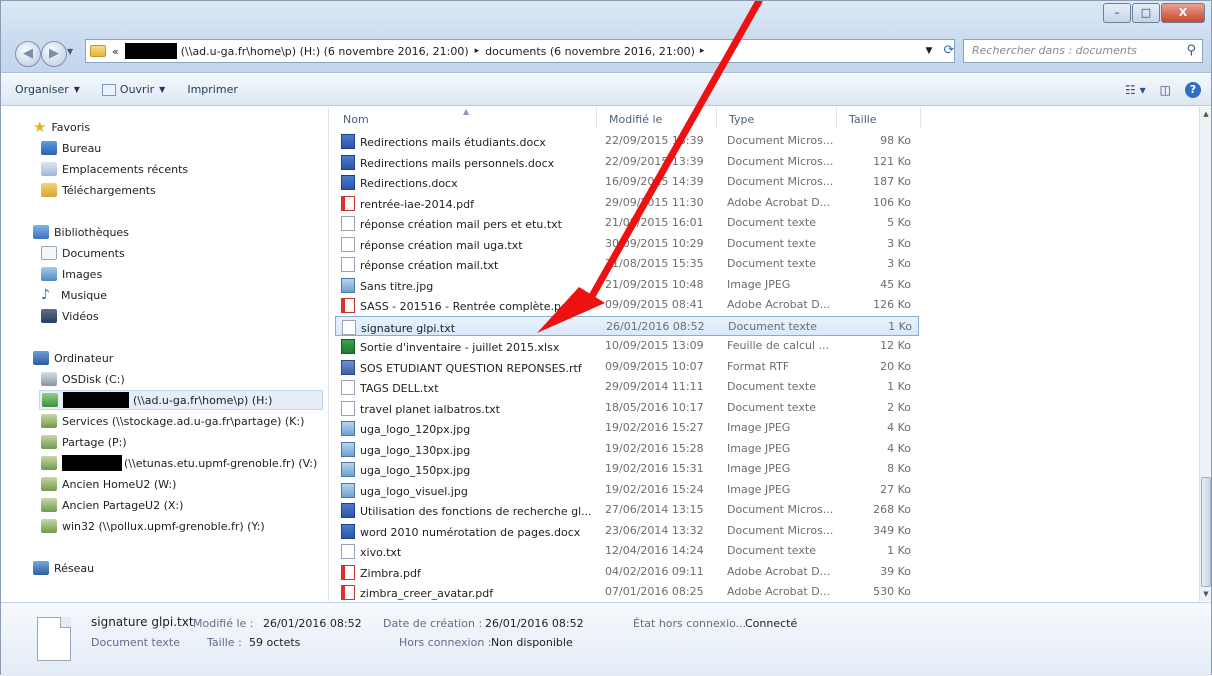  What do you see at coordinates (471, 305) in the screenshot?
I see `file-name: SASS - 201516 - Rentrée complète.pdf` at bounding box center [471, 305].